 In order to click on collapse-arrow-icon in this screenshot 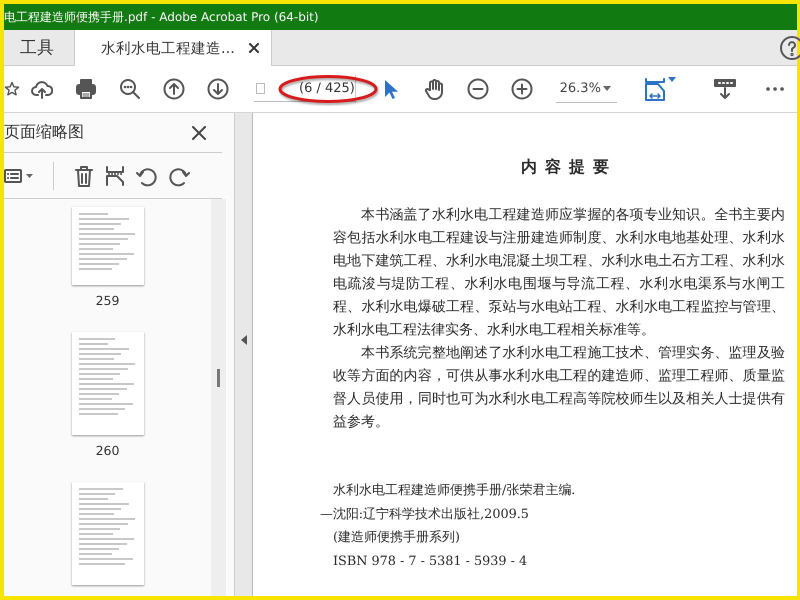, I will do `click(243, 339)`.